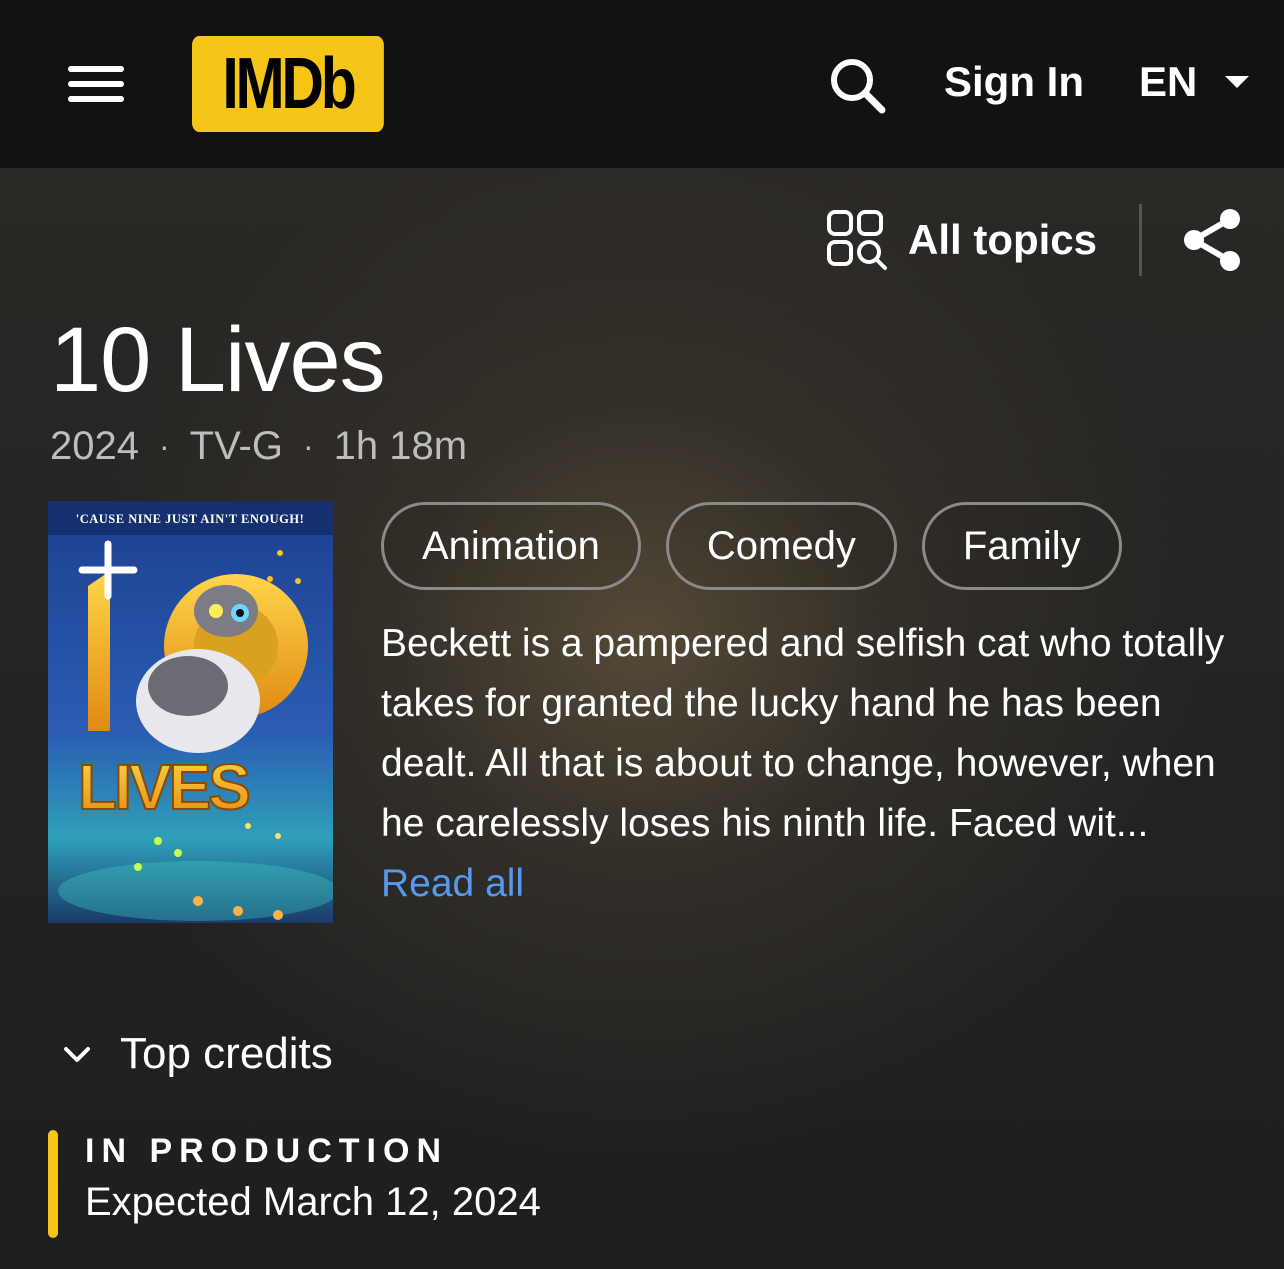 This screenshot has width=1284, height=1269. I want to click on menu-icon, so click(96, 84).